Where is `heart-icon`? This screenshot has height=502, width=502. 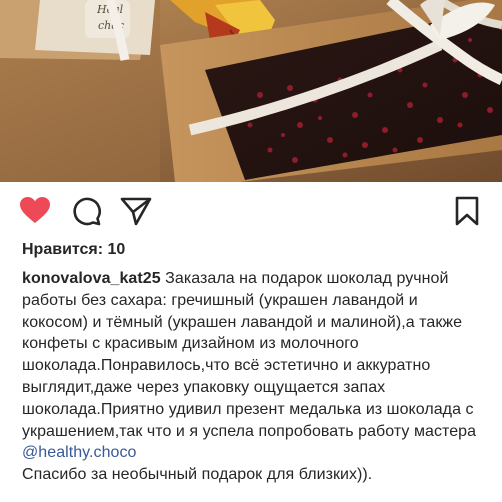 heart-icon is located at coordinates (35, 212).